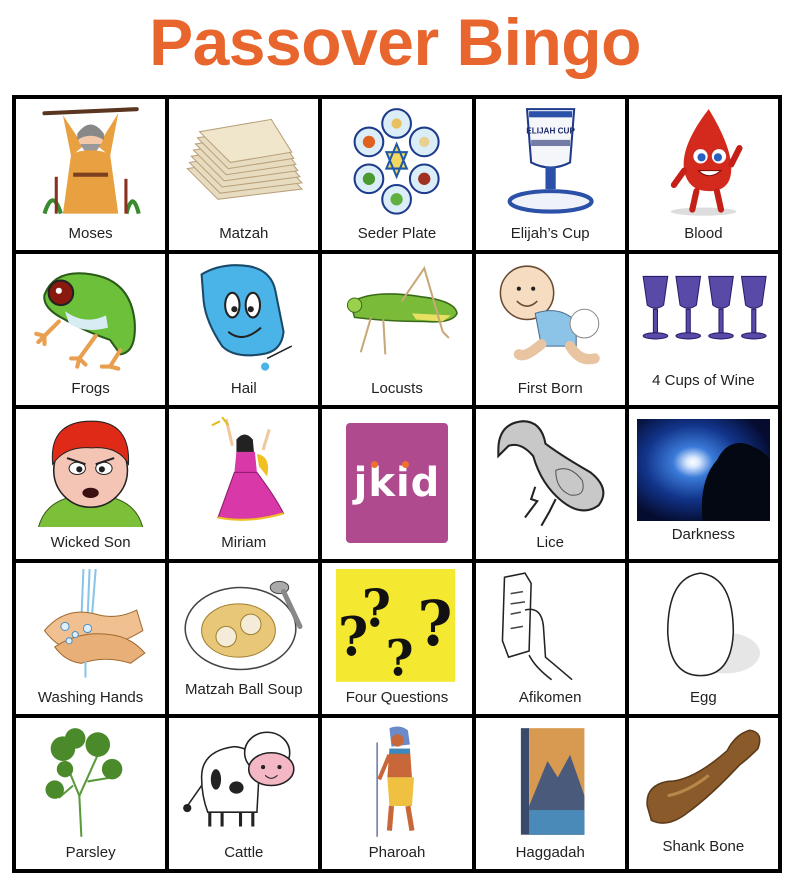 The height and width of the screenshot is (884, 790). I want to click on bingo-cell-parsley: Parsley, so click(91, 793).